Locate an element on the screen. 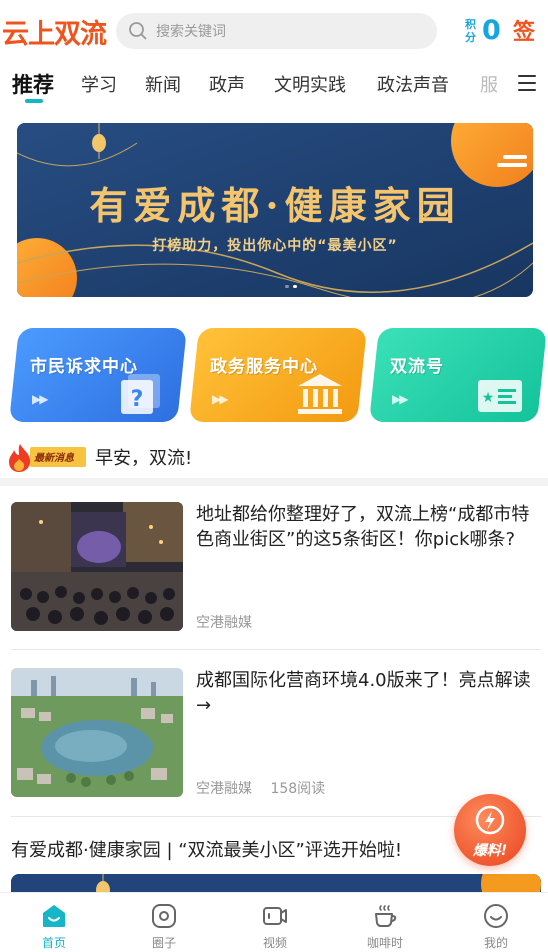 This screenshot has height=952, width=548. article-title: 地址都给你整理好了，双流上榜“成都市特色商业街区”的这5条街区！你pick哪条? is located at coordinates (363, 527).